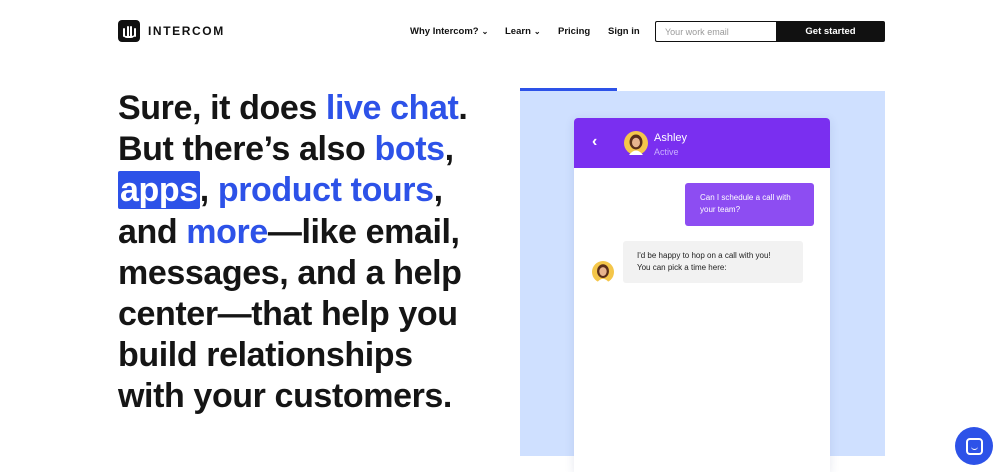 This screenshot has width=1000, height=472. I want to click on reply-line: You can pick a time here:, so click(682, 267).